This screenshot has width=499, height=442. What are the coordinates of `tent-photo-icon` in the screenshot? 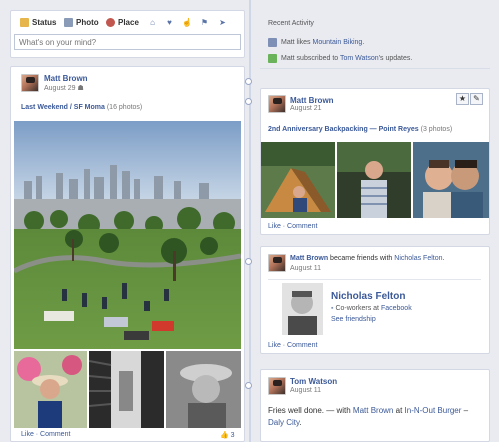 It's located at (298, 180).